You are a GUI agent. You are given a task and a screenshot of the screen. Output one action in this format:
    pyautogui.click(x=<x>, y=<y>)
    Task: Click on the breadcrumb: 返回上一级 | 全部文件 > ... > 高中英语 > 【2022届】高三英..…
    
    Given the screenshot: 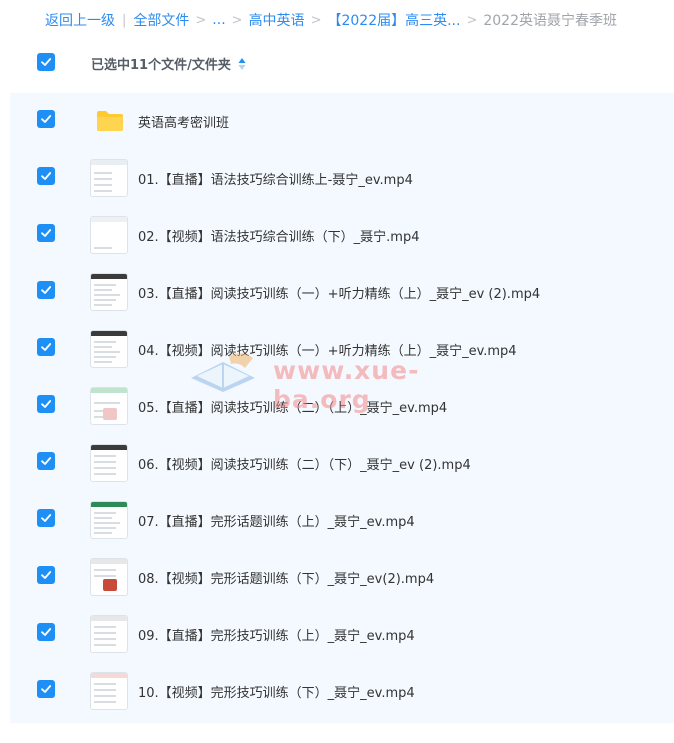 What is the action you would take?
    pyautogui.click(x=337, y=20)
    